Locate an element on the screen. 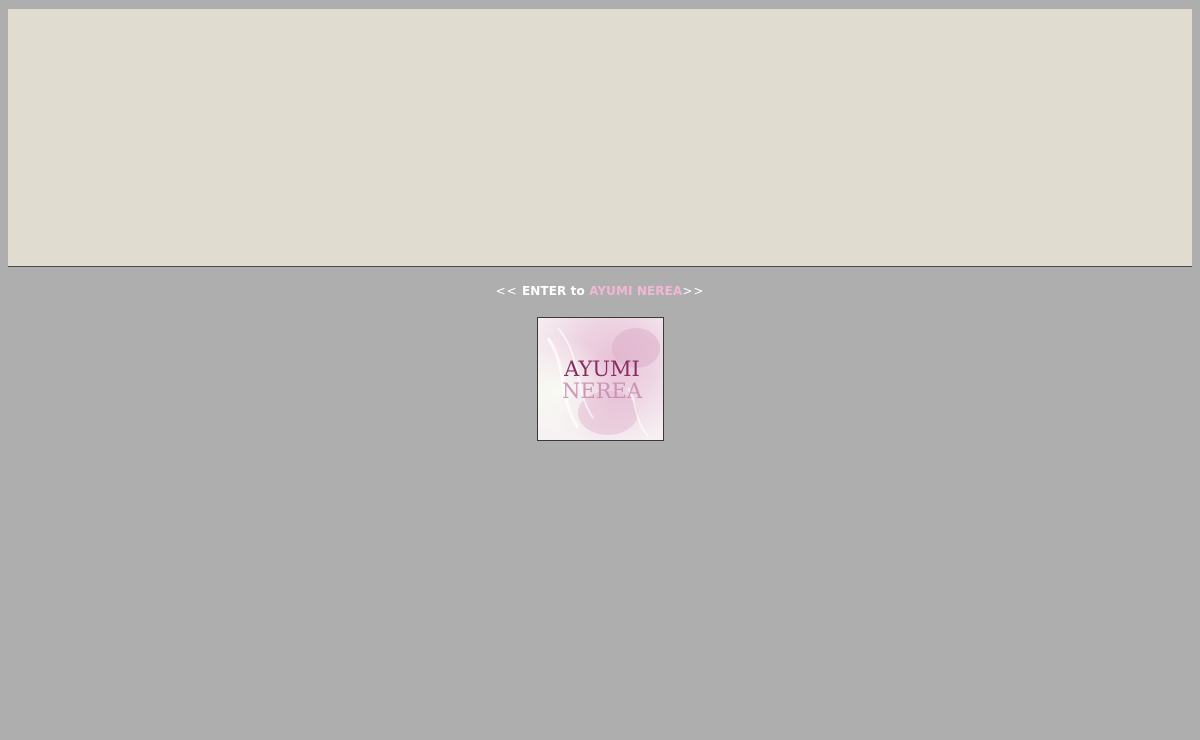 The image size is (1200, 740). ayumi-nerea-logo-image: AYUMI NEREA is located at coordinates (600, 379).